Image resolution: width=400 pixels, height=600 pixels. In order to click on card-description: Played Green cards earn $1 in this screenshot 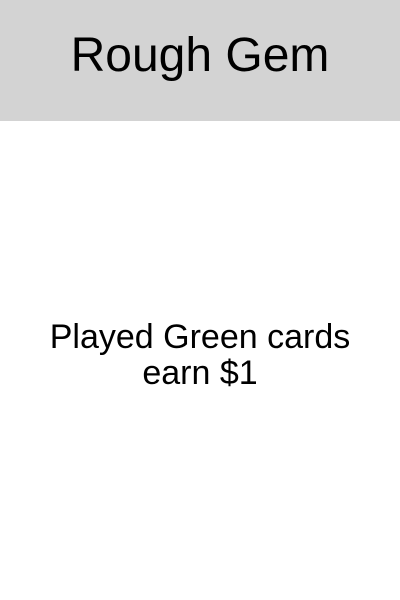, I will do `click(200, 355)`.